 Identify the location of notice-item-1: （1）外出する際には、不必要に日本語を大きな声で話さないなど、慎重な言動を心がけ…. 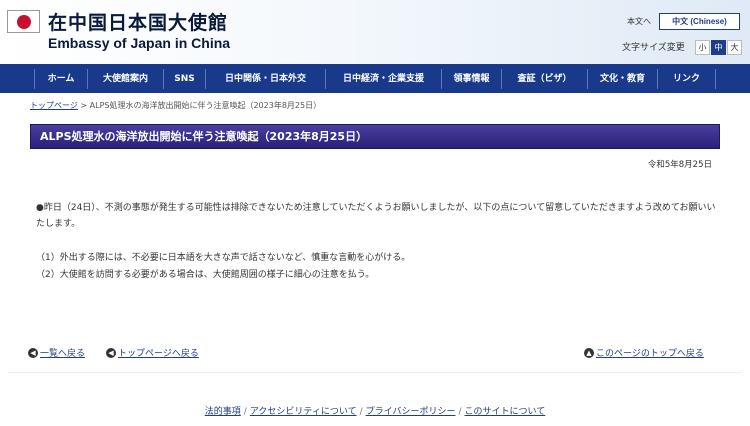
(223, 258).